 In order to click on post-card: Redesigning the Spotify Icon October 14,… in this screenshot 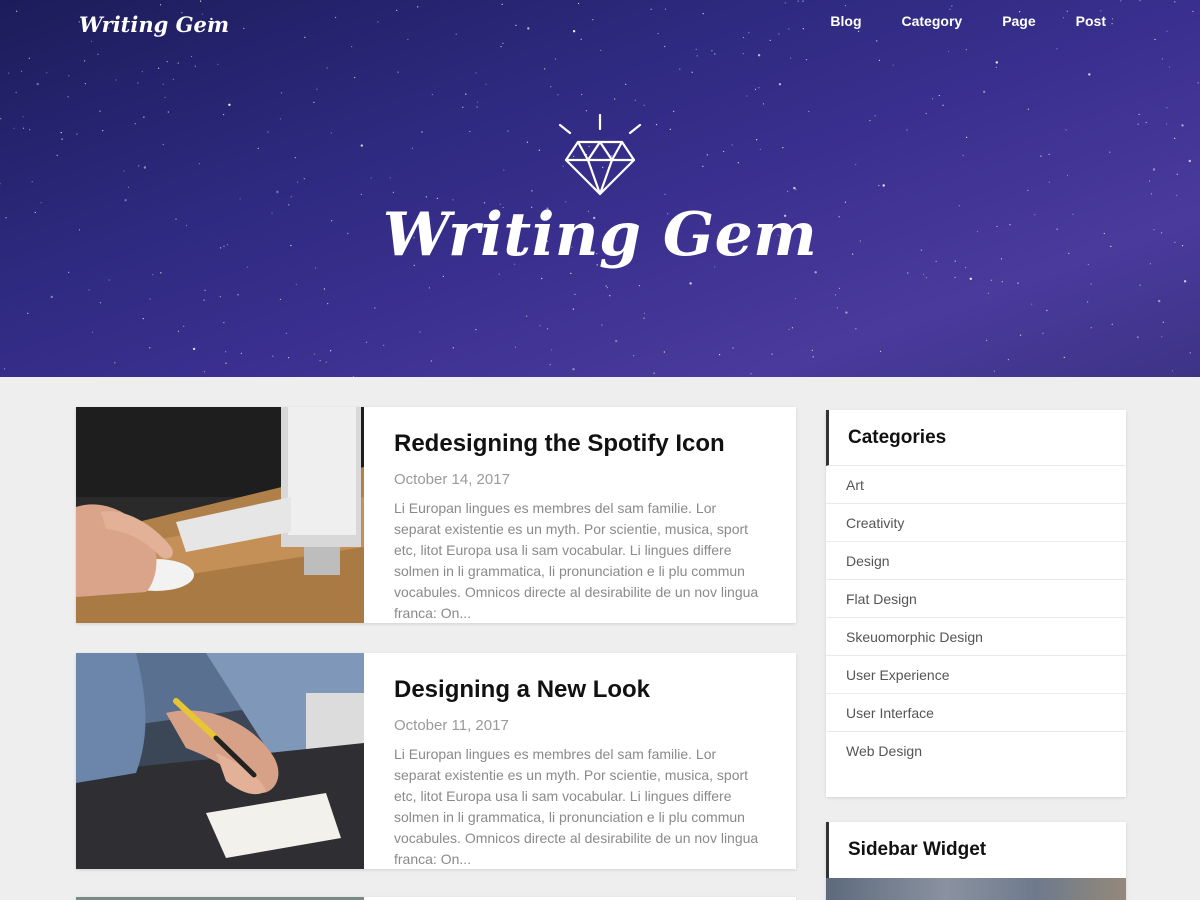, I will do `click(436, 515)`.